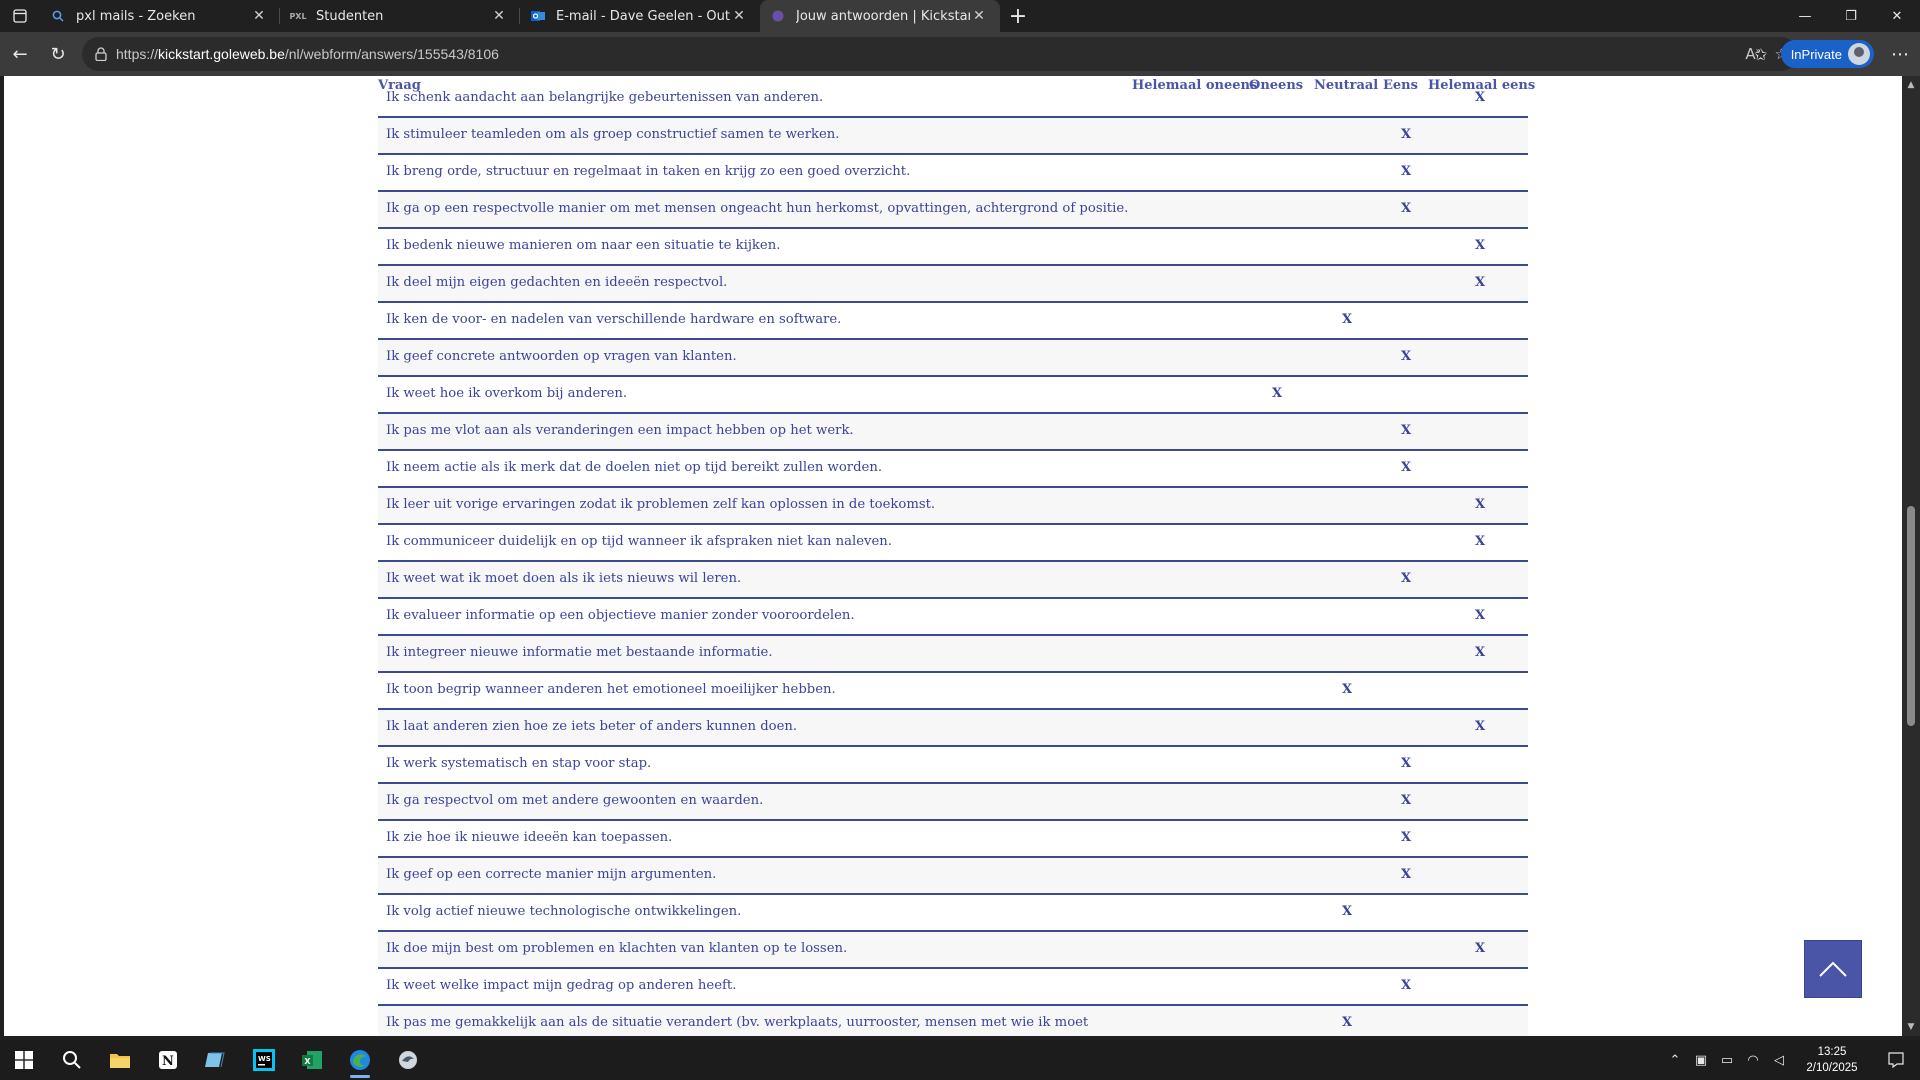  I want to click on notion-icon: N, so click(168, 1060).